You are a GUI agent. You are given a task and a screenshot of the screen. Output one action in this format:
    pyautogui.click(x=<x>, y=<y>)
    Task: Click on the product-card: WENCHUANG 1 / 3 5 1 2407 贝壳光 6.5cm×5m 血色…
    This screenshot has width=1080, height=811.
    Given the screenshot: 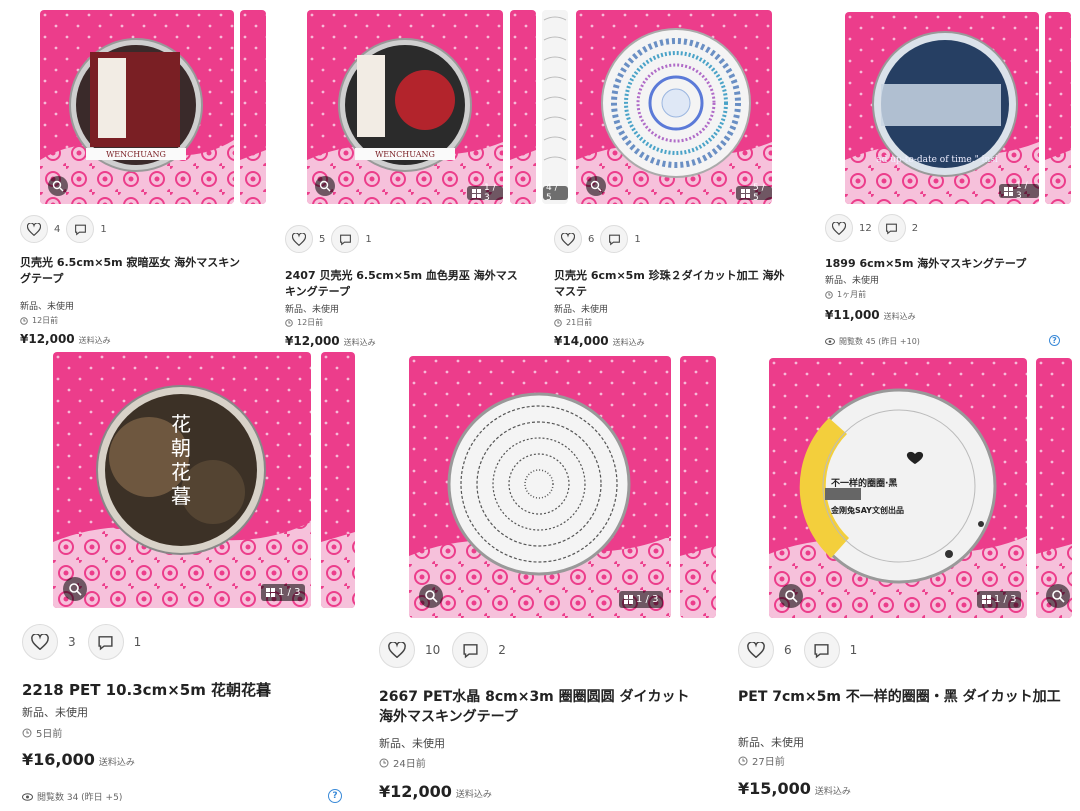 What is the action you would take?
    pyautogui.click(x=411, y=179)
    